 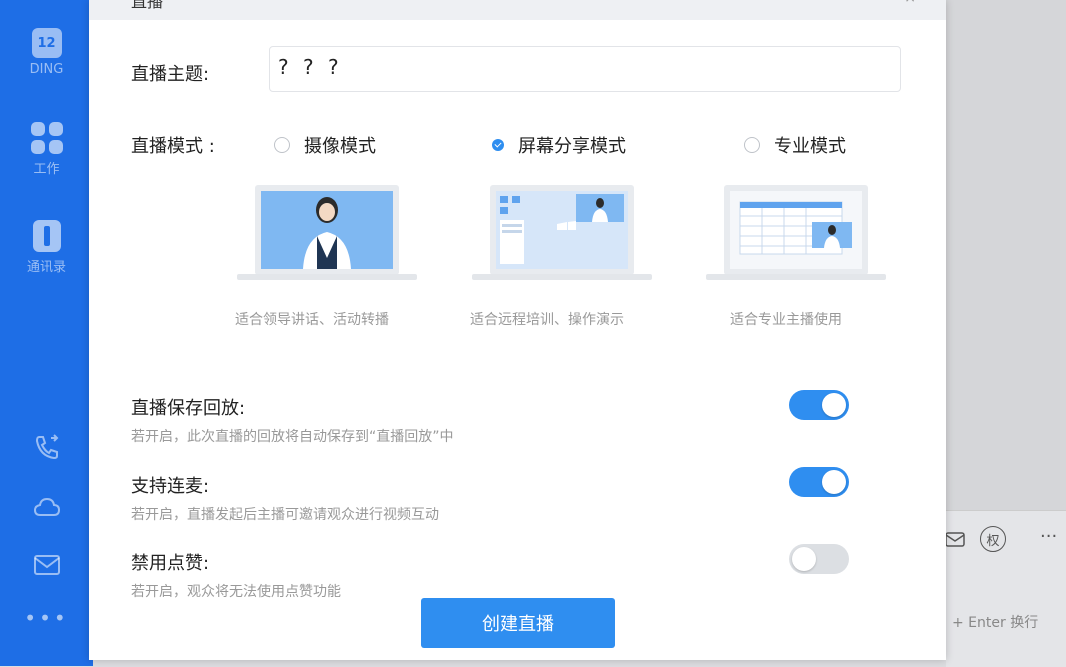 What do you see at coordinates (1048, 536) in the screenshot?
I see `more-icon: ···` at bounding box center [1048, 536].